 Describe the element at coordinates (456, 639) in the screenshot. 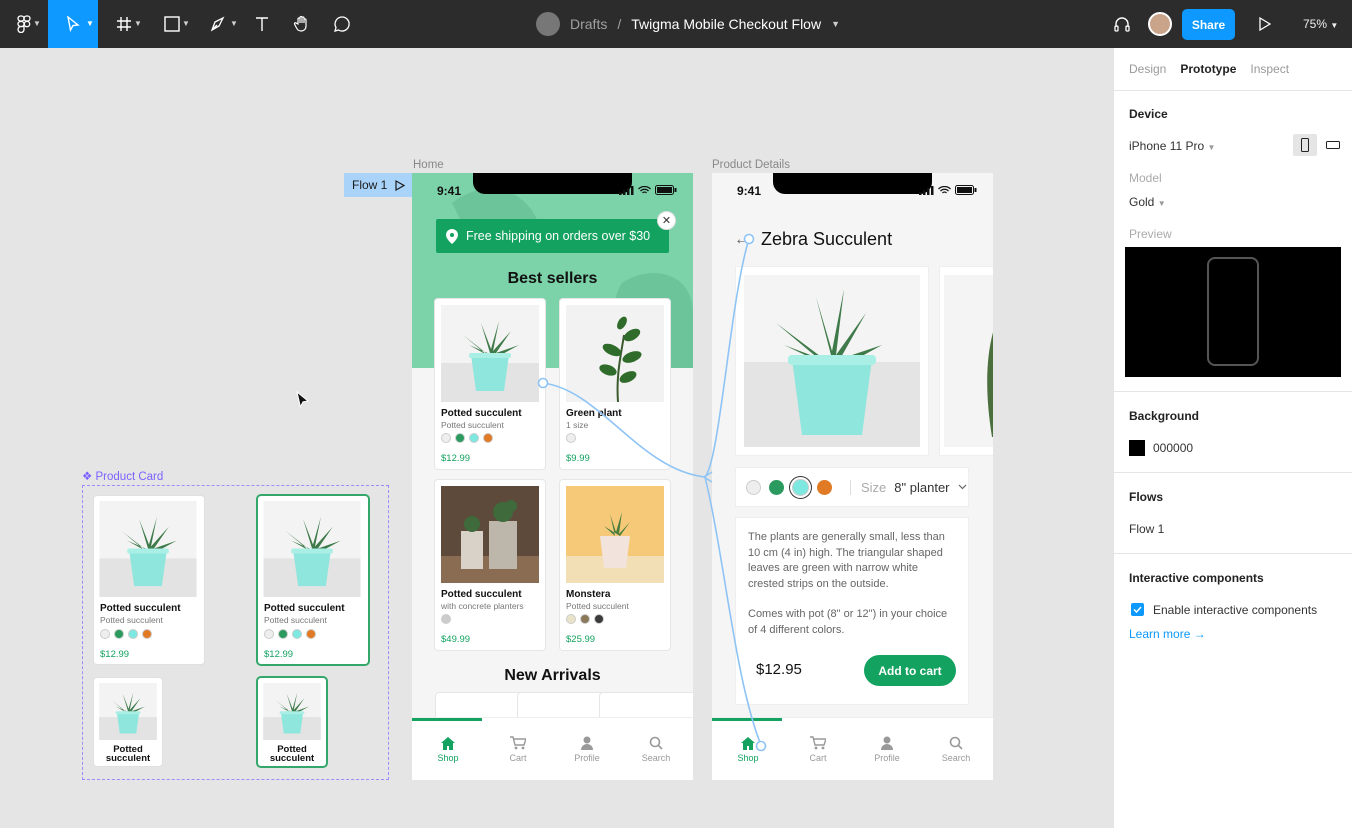

I see `product-price: $49.99` at that location.